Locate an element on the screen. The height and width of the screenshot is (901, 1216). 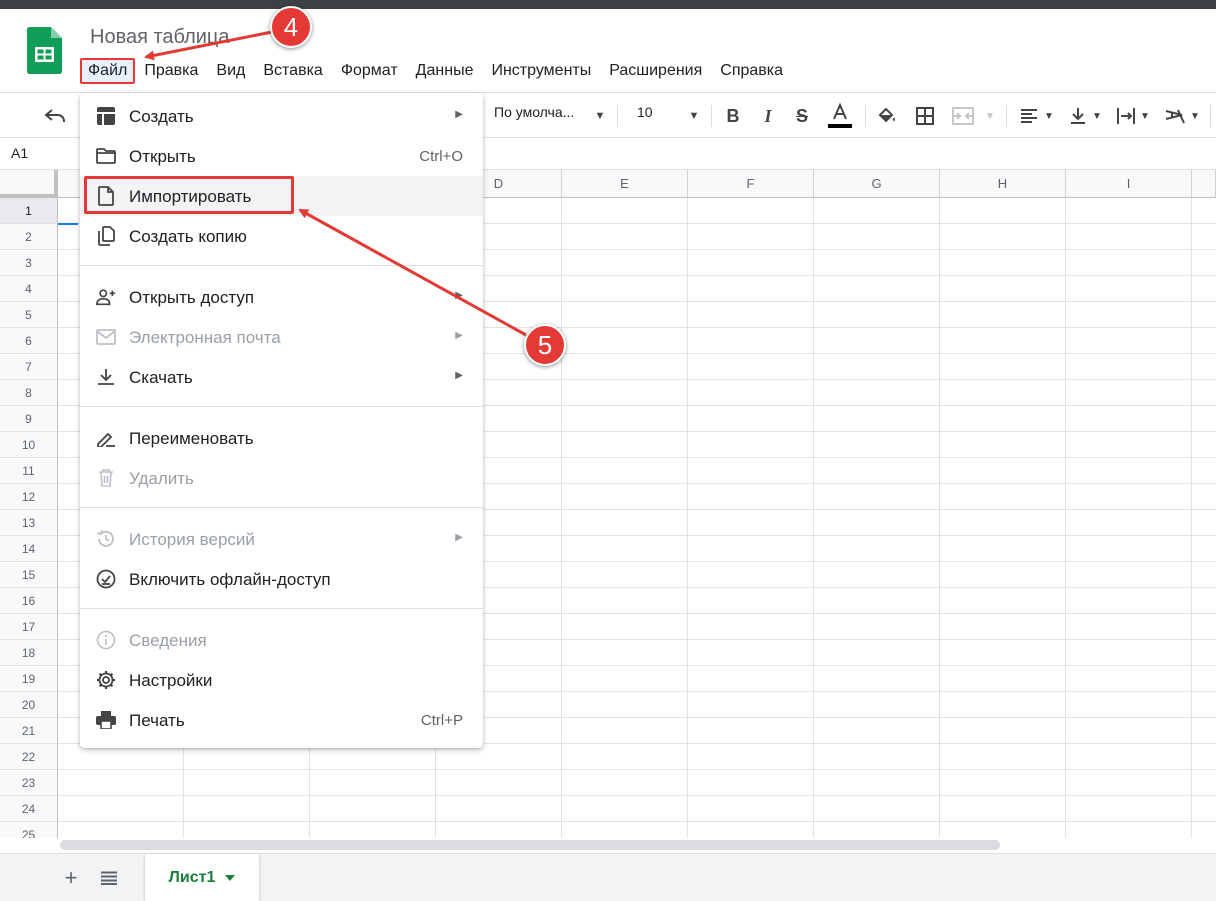
column-header-e: E is located at coordinates (625, 184).